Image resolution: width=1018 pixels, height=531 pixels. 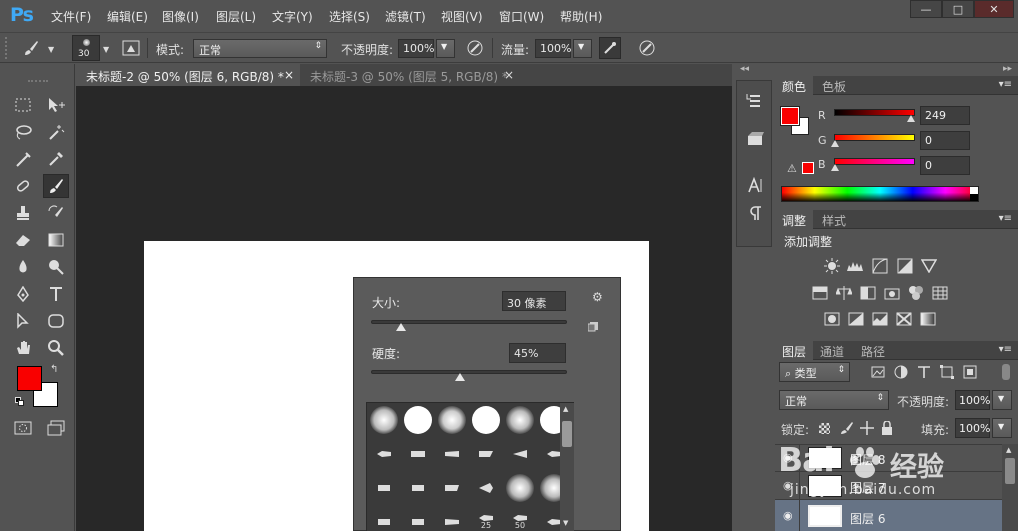 I want to click on path-selection-tool-icon, so click(x=23, y=321).